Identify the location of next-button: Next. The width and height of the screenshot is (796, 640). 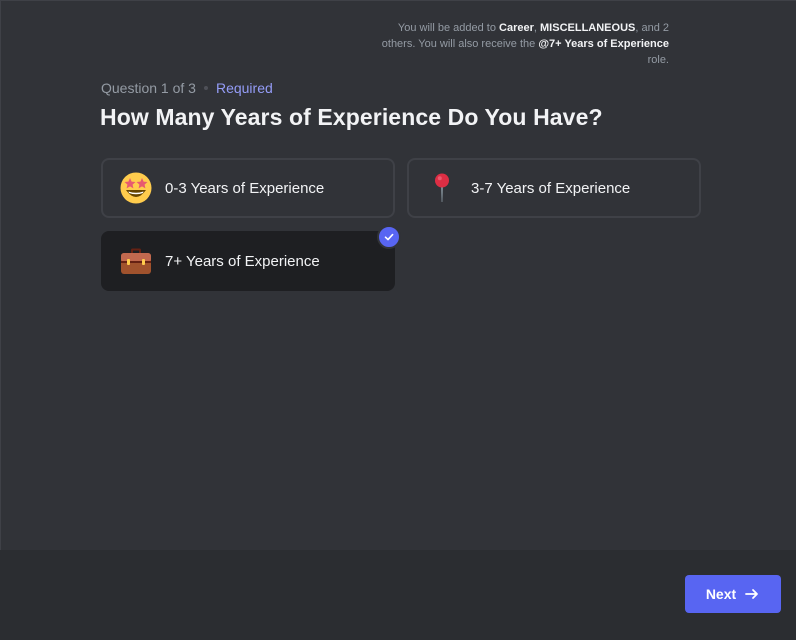
(733, 594).